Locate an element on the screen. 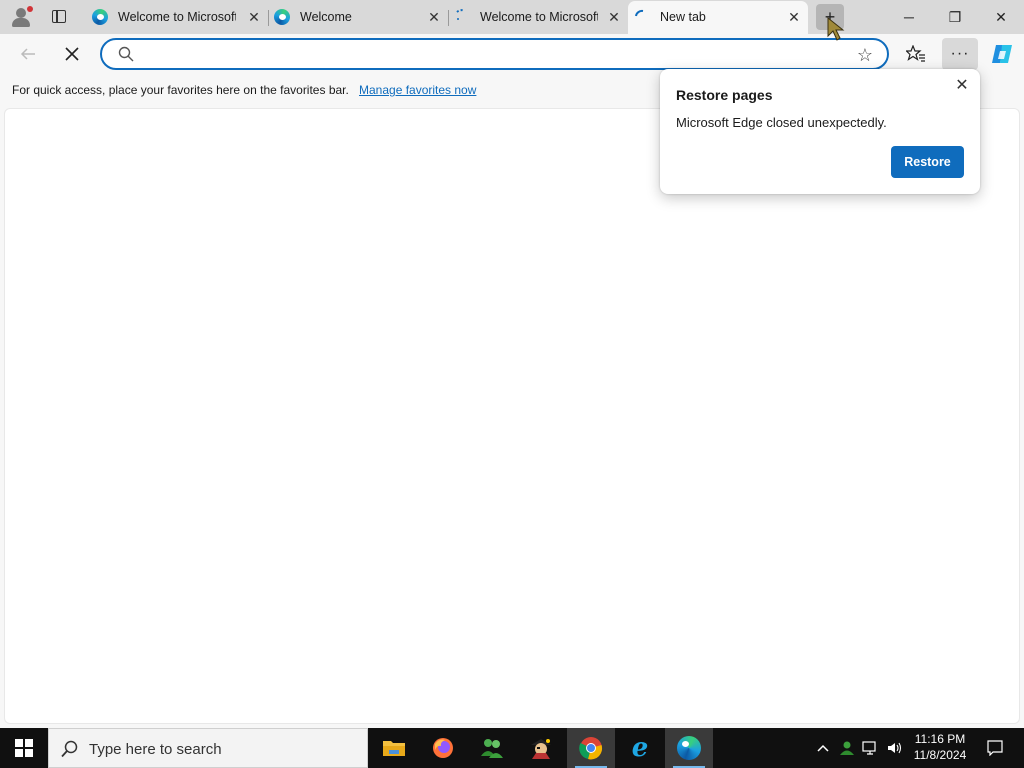 This screenshot has width=1024, height=768. firefox-icon is located at coordinates (443, 748).